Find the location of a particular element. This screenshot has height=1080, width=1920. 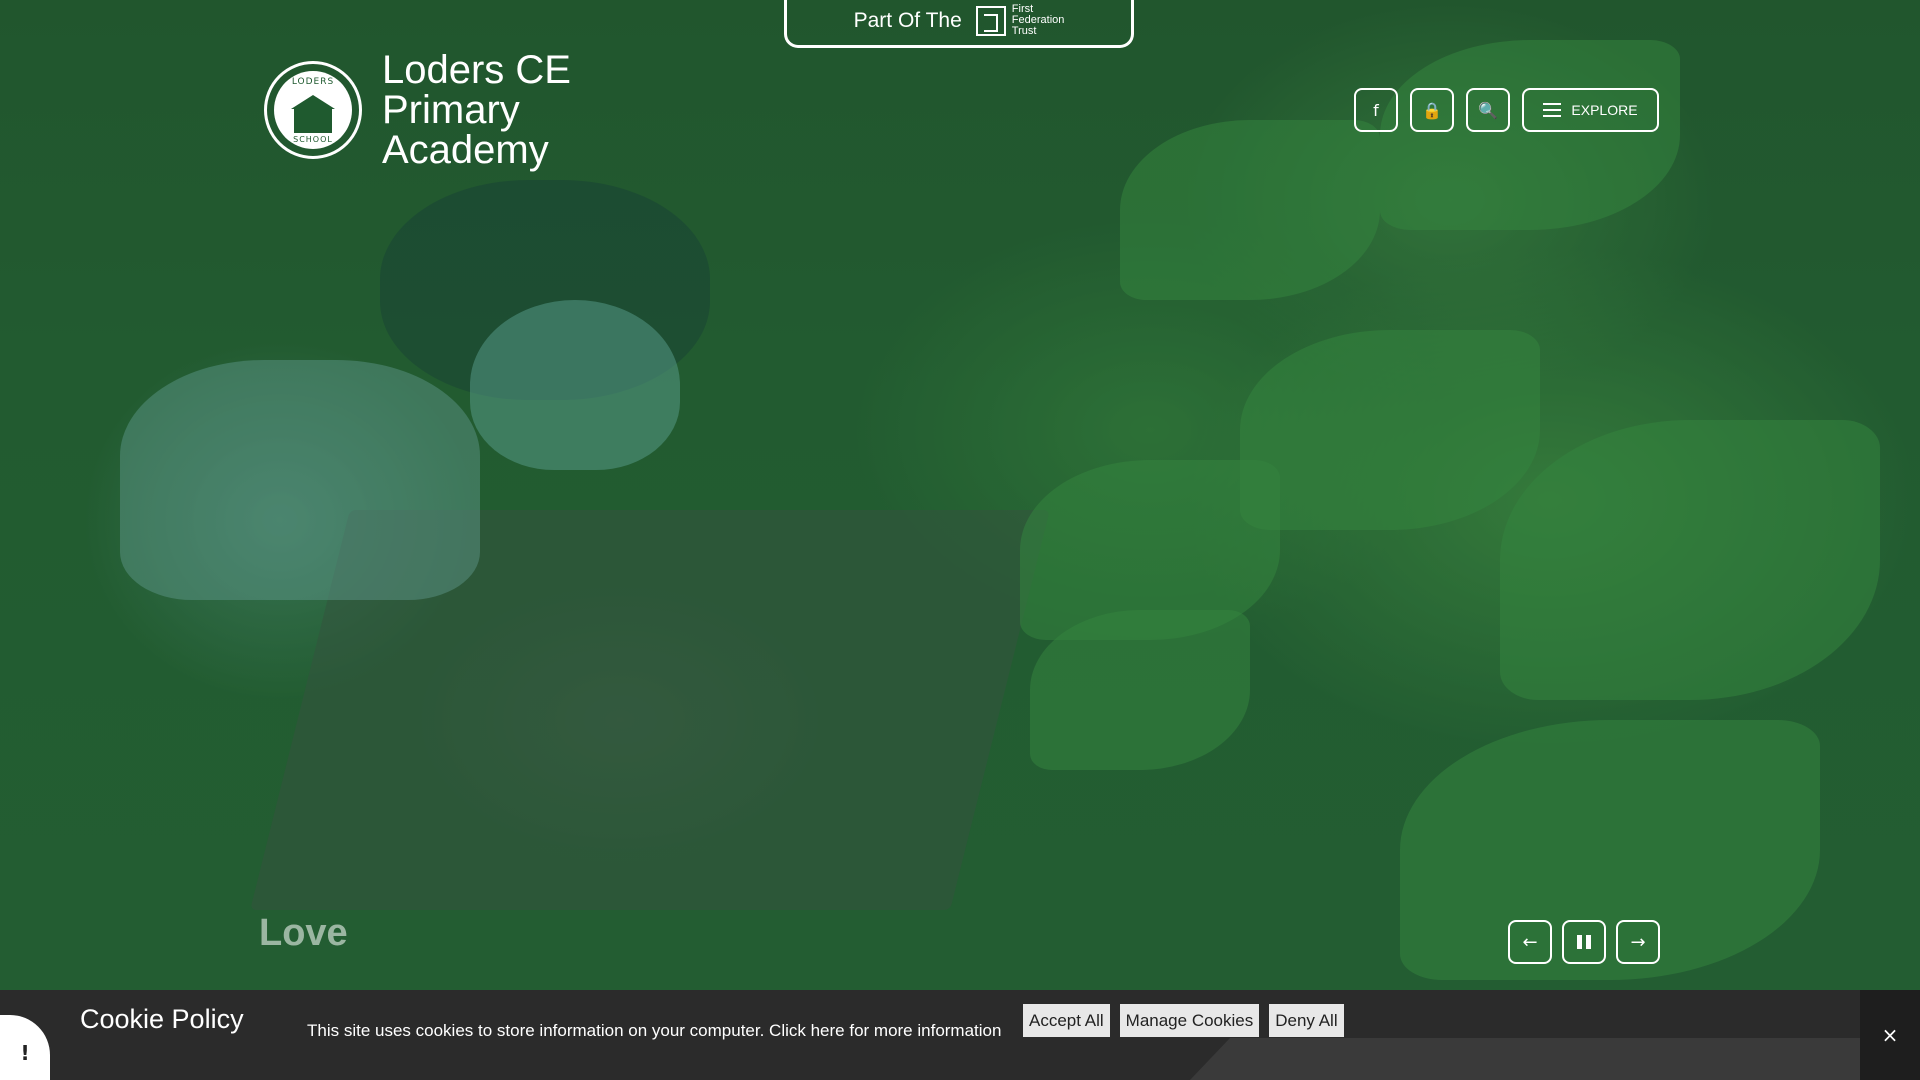

trust-banner: Part Of The First Federation Trust is located at coordinates (959, 24).